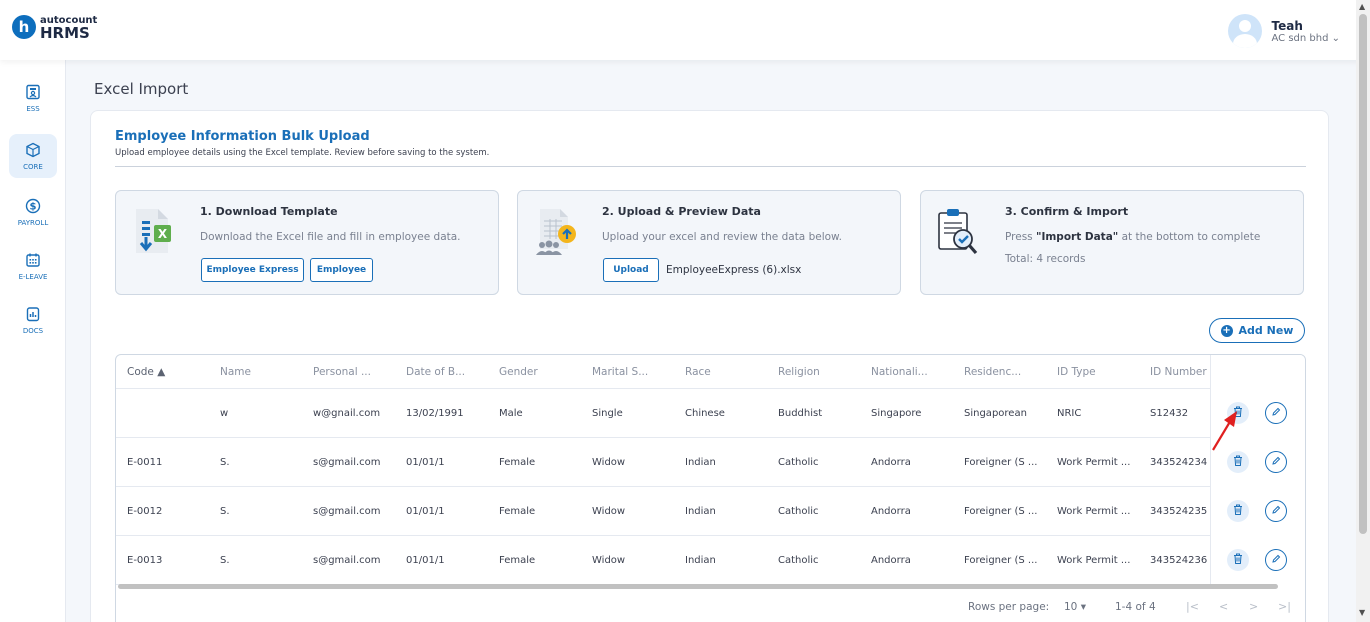 Image resolution: width=1370 pixels, height=622 pixels. I want to click on user-menu: Teah AC sdn bhd ⌄, so click(1284, 31).